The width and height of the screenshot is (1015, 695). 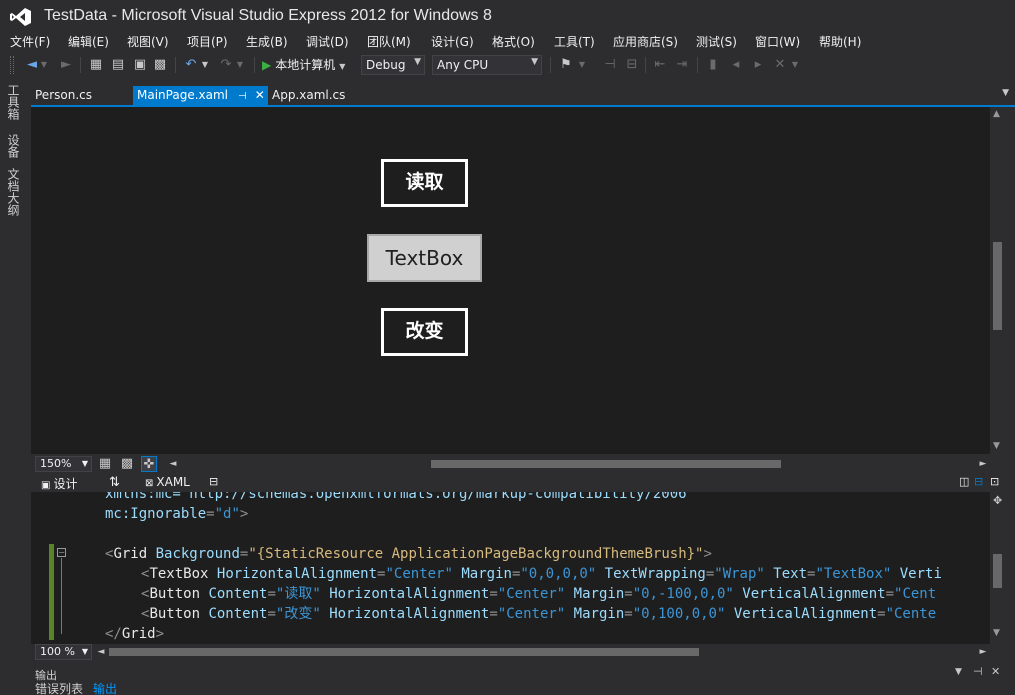 What do you see at coordinates (780, 65) in the screenshot?
I see `clear-bookmarks-icon: ✕` at bounding box center [780, 65].